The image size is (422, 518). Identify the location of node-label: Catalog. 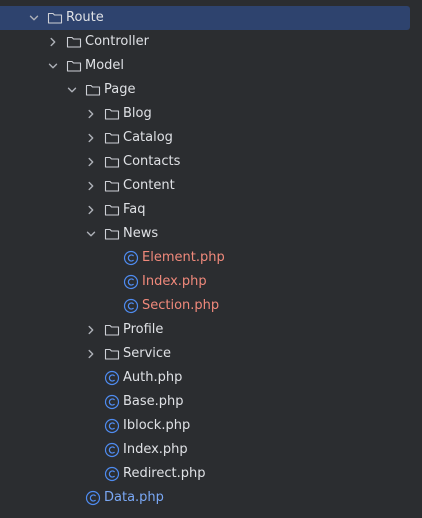
(148, 137).